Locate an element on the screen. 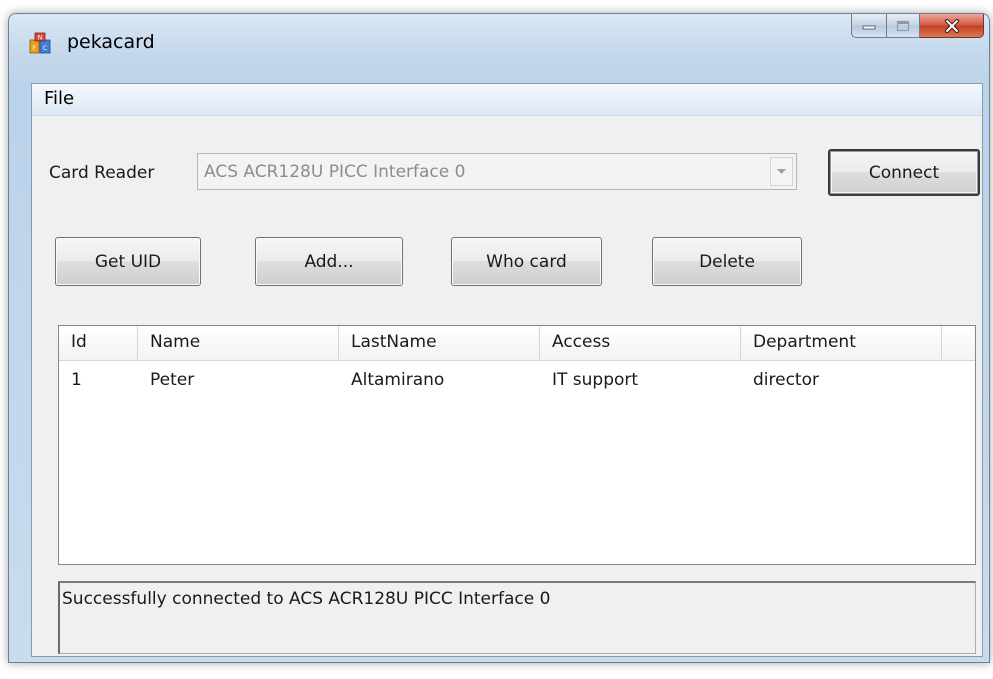  dropdown-arrow-button is located at coordinates (781, 171).